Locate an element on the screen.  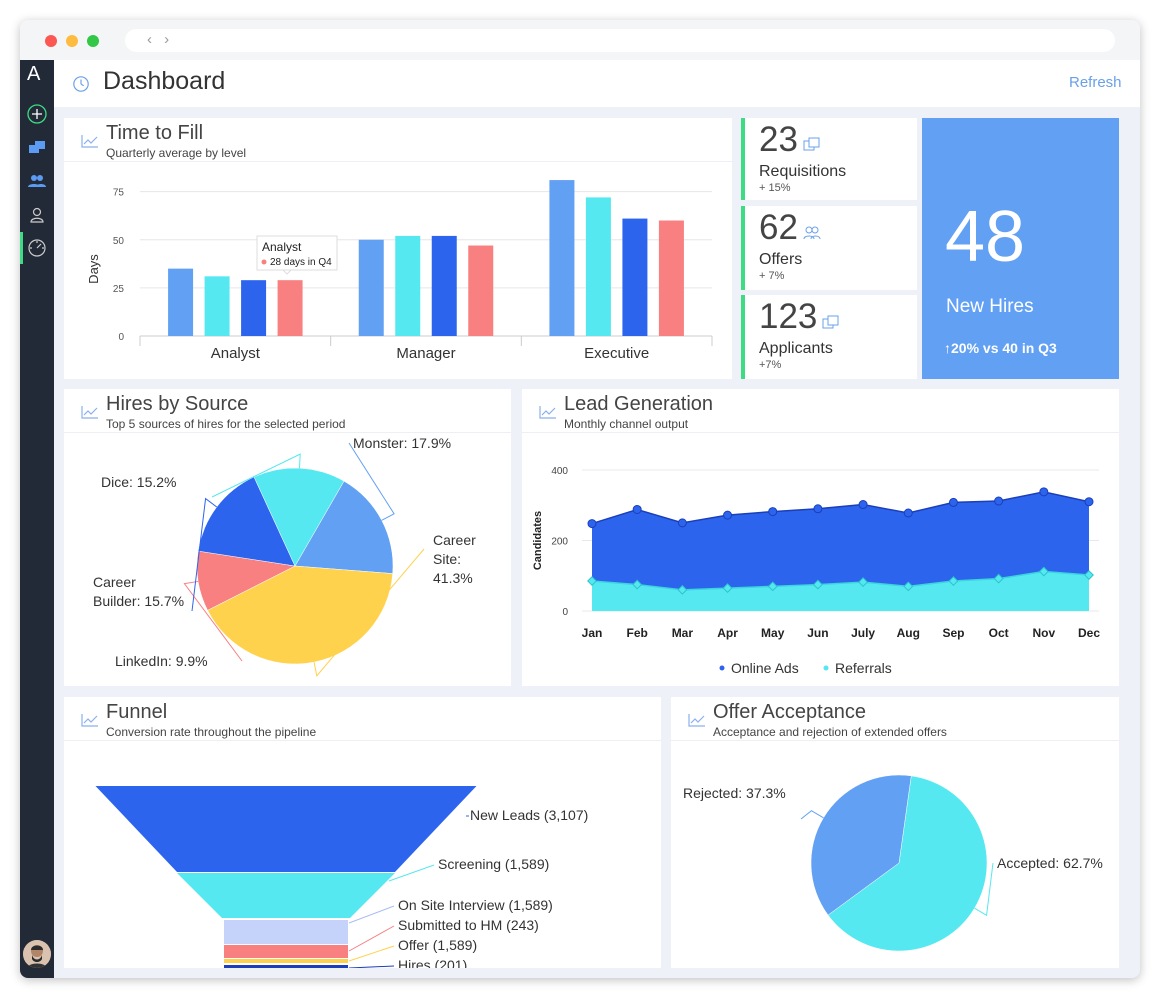
pie-label: Accepted: 62.7% is located at coordinates (1050, 863).